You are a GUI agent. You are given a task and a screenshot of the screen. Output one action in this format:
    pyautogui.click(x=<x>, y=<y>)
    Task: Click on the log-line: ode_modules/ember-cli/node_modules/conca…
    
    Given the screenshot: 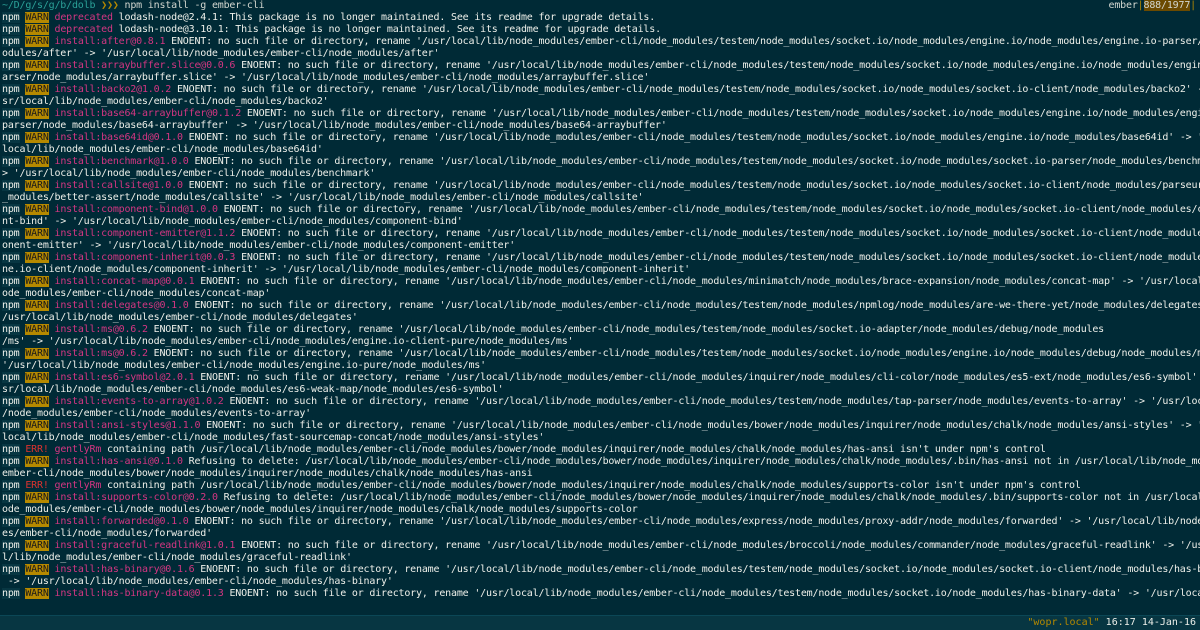 What is the action you would take?
    pyautogui.click(x=600, y=294)
    